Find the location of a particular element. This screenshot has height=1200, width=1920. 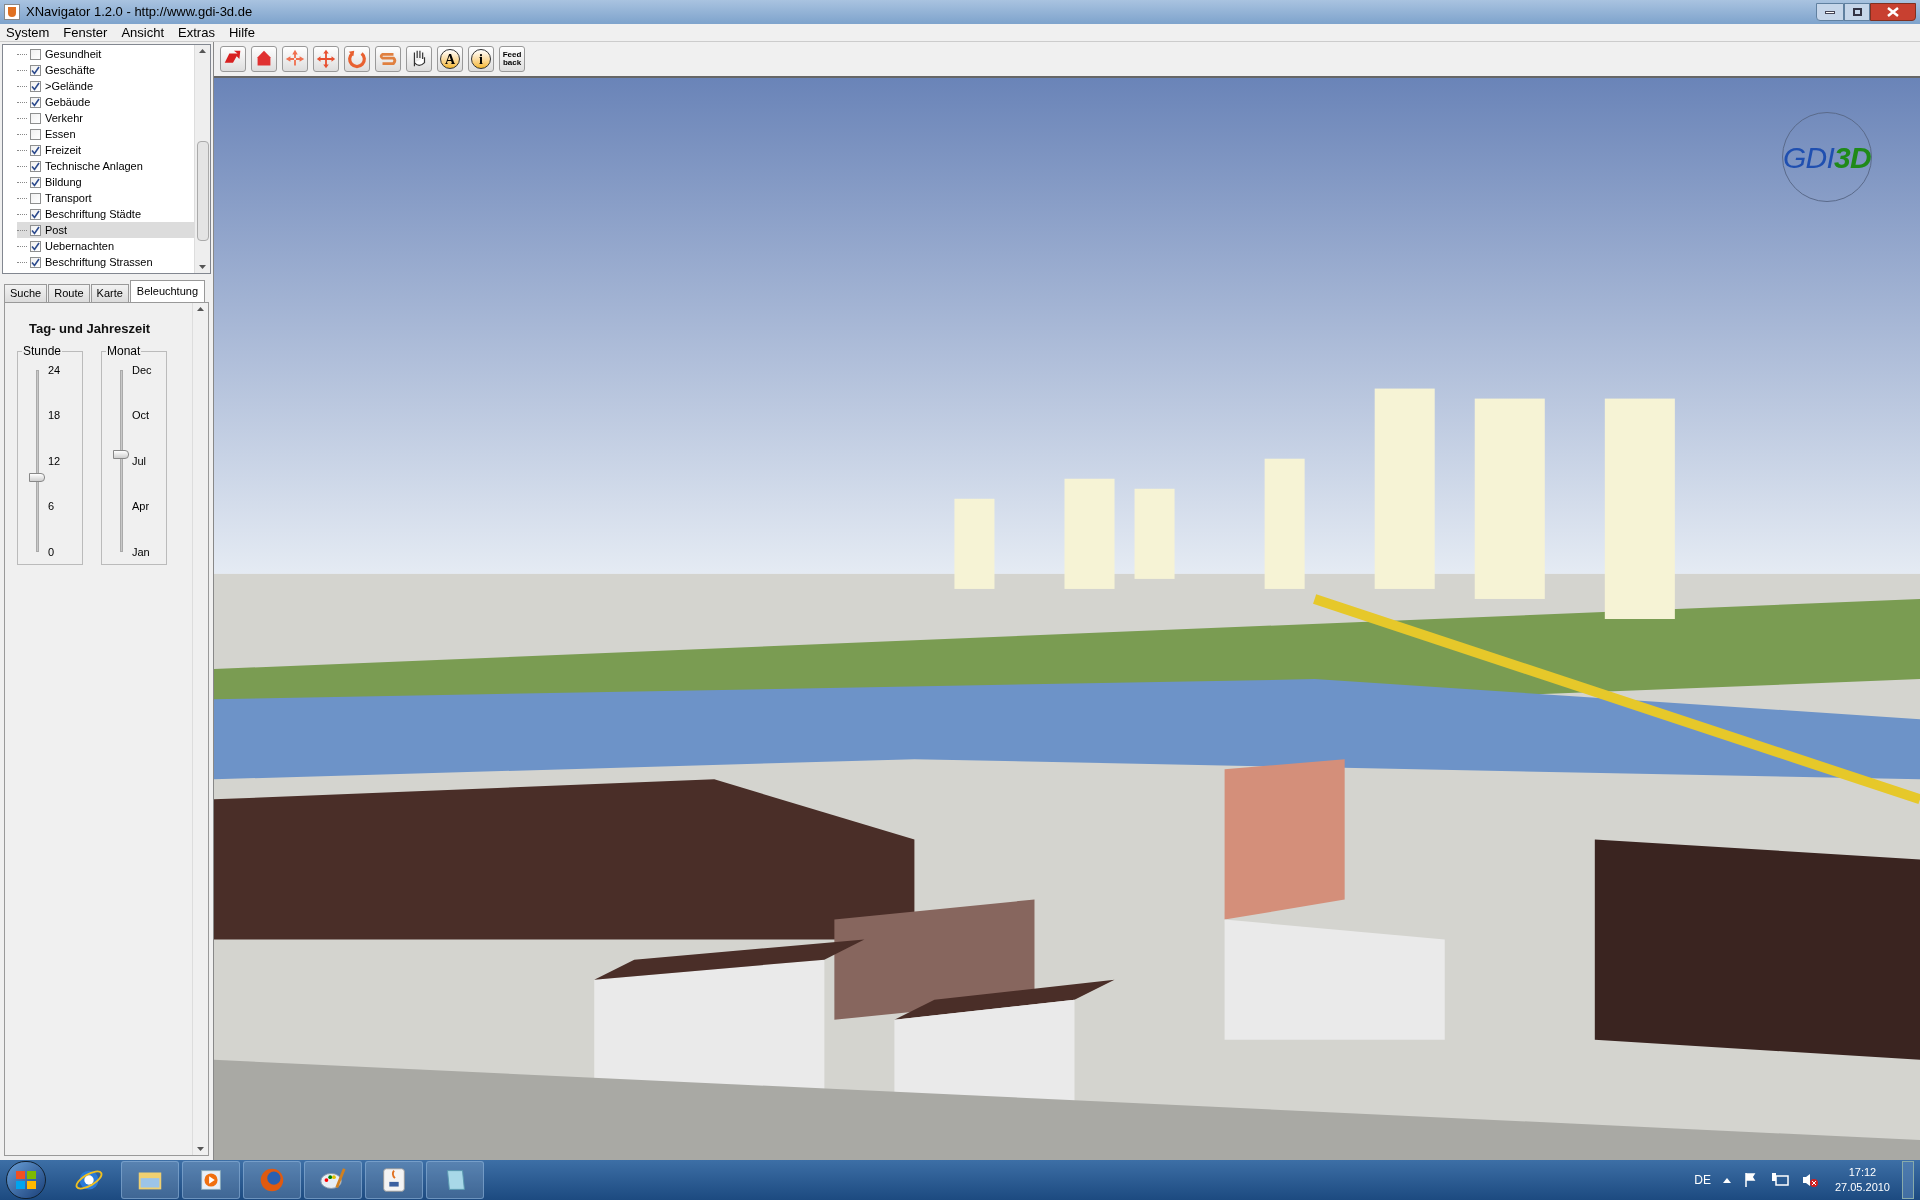

selected-tree-item: Post is located at coordinates (105, 230).